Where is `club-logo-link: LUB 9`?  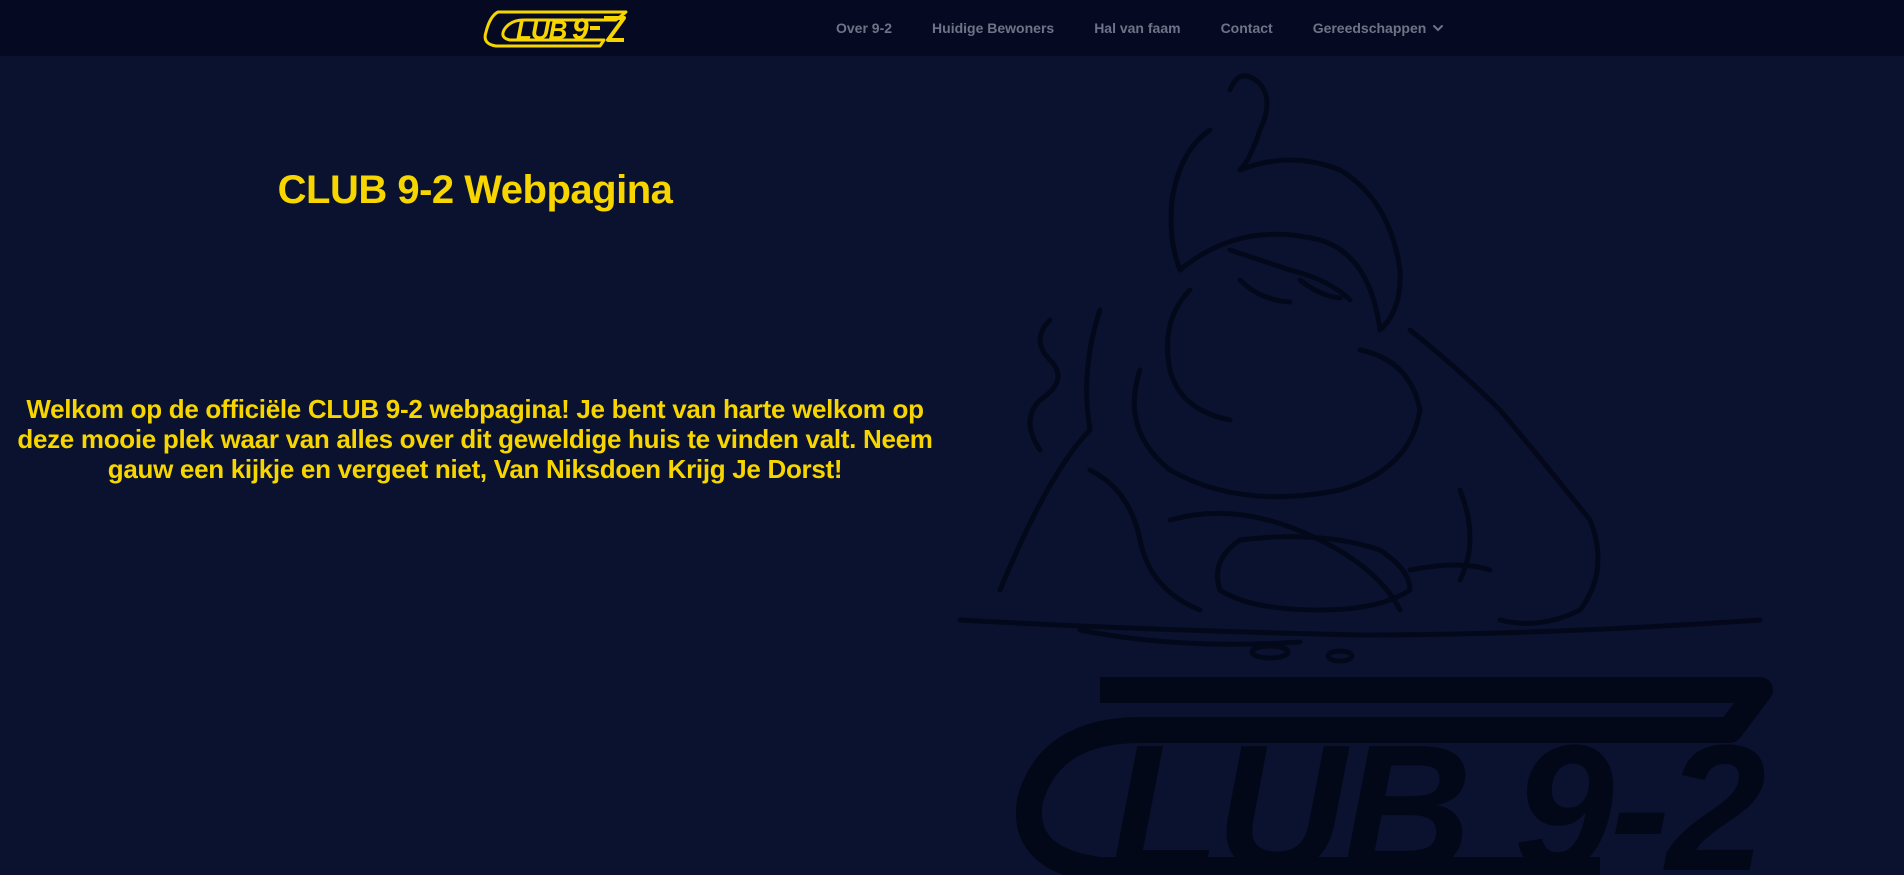
club-logo-link: LUB 9 is located at coordinates (556, 28).